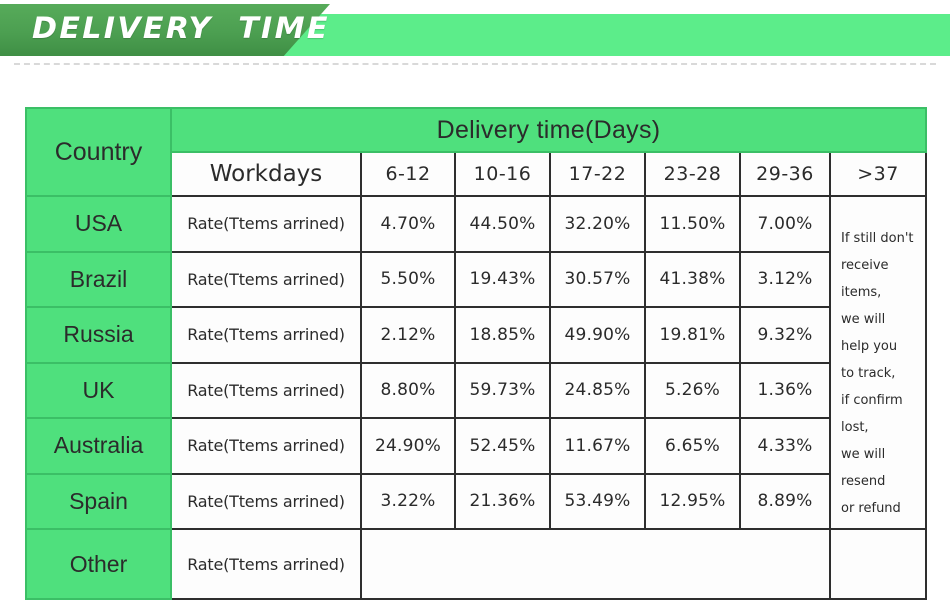 This screenshot has width=950, height=600. Describe the element at coordinates (878, 564) in the screenshot. I see `cell-other-note-blank` at that location.